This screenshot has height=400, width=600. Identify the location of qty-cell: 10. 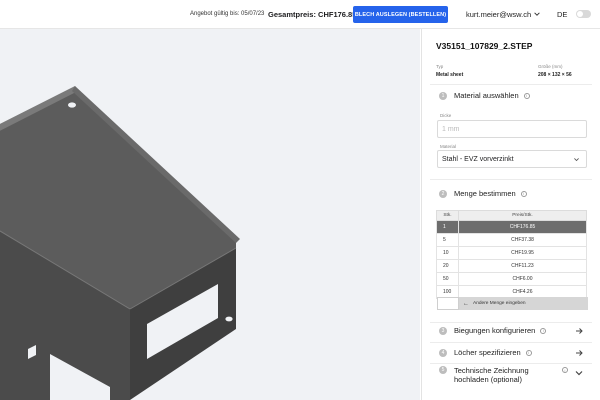
(447, 253).